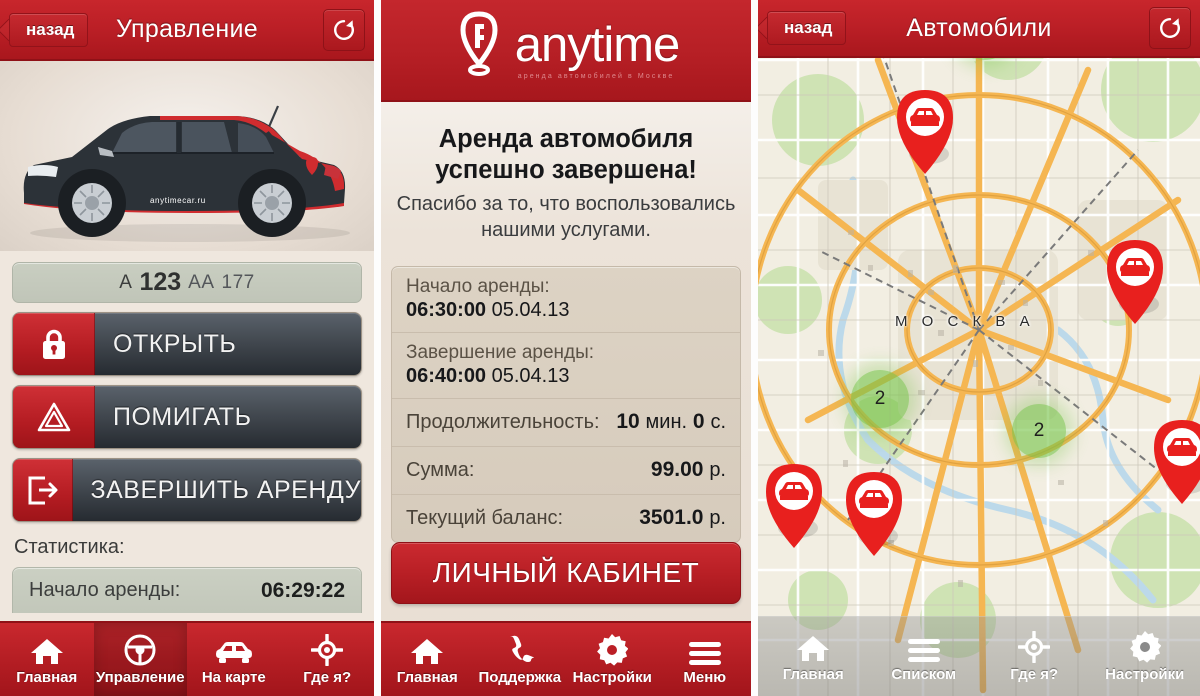 This screenshot has height=696, width=1200. I want to click on car-illustration: anytimecar.ru, so click(186, 173).